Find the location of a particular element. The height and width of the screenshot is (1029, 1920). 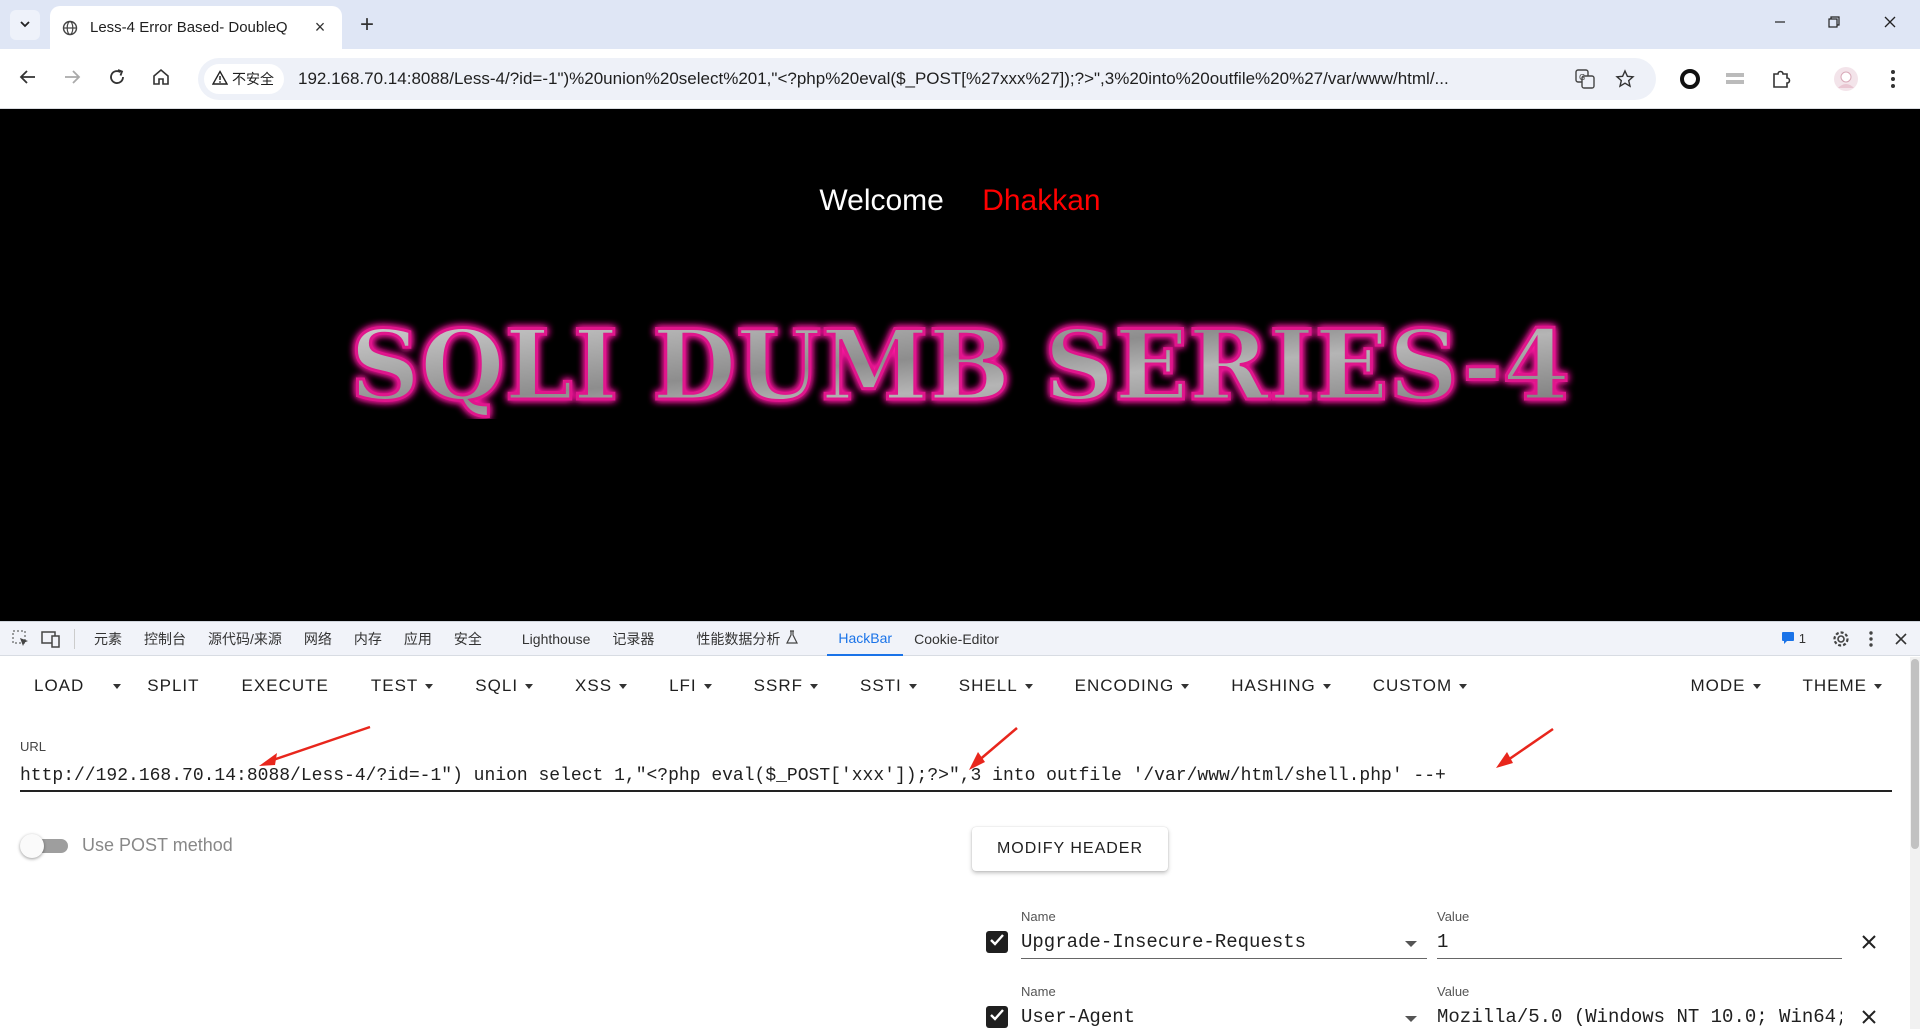

shell-menu: SHELL is located at coordinates (993, 686).